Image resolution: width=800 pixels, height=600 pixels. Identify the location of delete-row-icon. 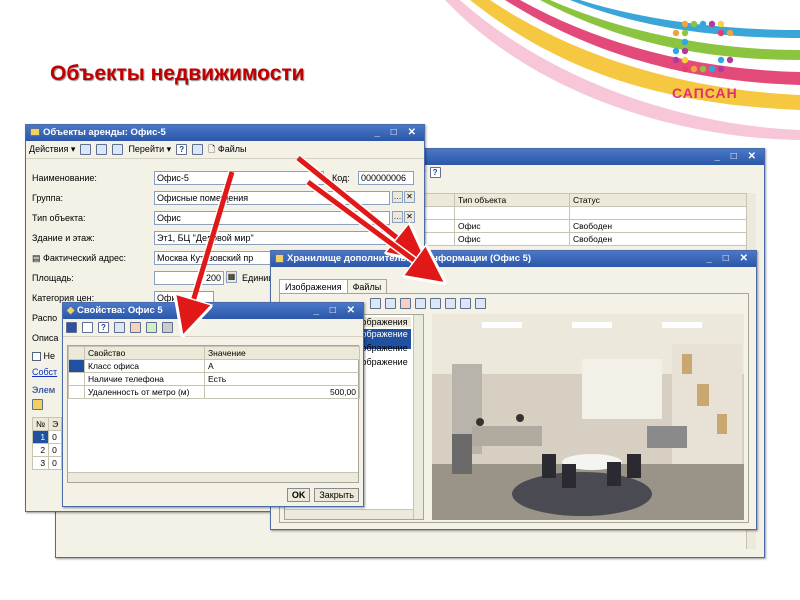
(135, 327).